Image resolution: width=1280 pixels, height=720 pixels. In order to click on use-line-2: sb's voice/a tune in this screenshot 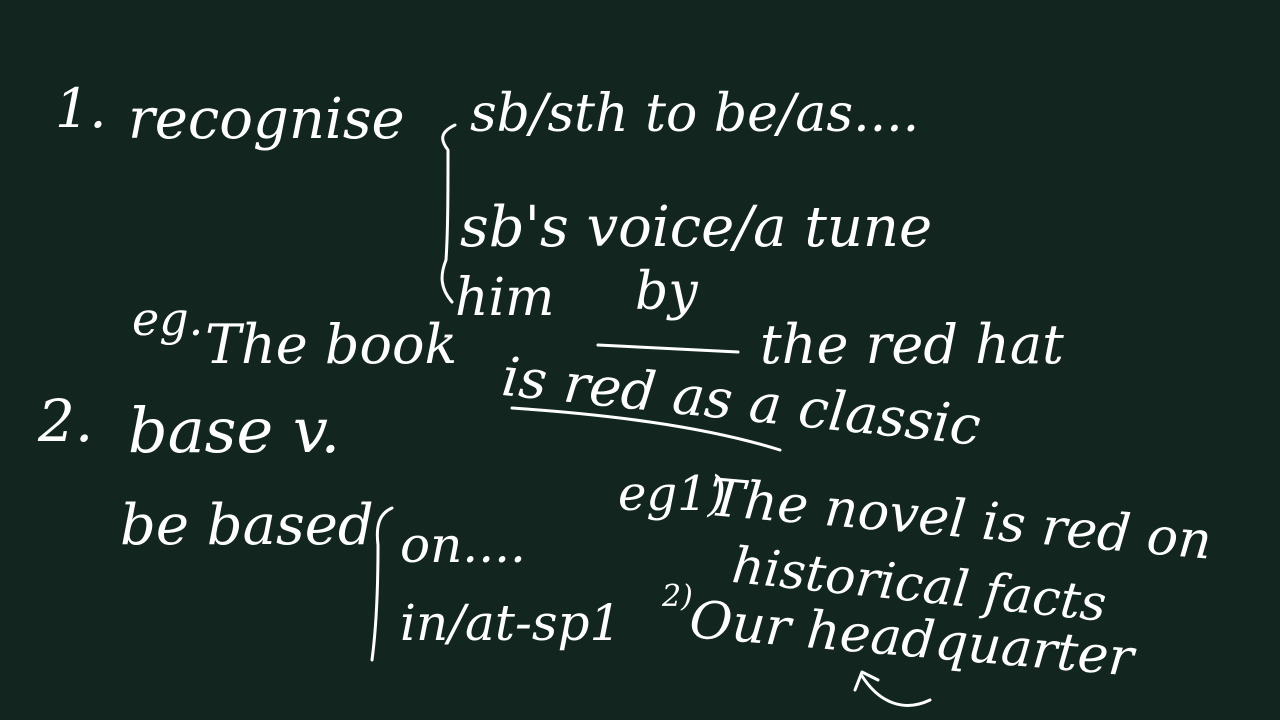, I will do `click(696, 227)`.